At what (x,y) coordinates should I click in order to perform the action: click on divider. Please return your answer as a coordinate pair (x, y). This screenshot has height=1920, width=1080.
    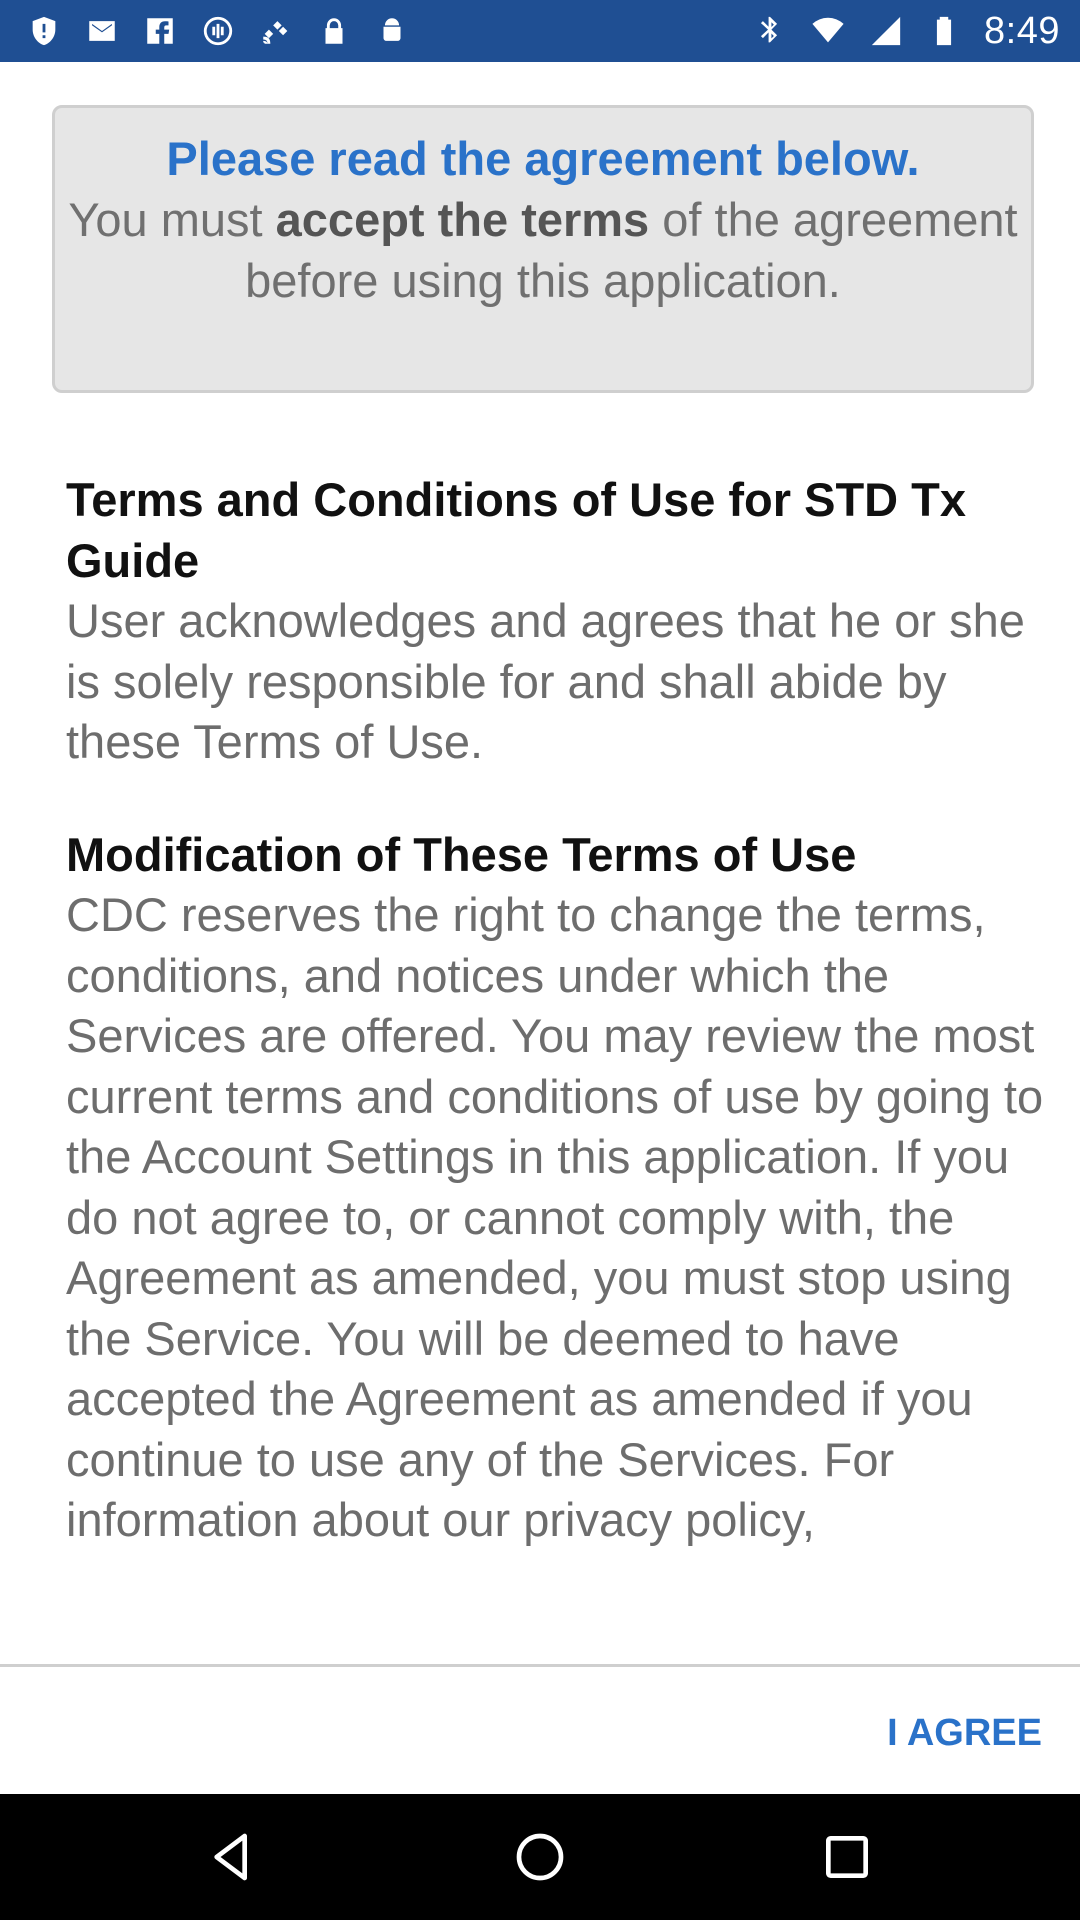
    Looking at the image, I should click on (540, 1665).